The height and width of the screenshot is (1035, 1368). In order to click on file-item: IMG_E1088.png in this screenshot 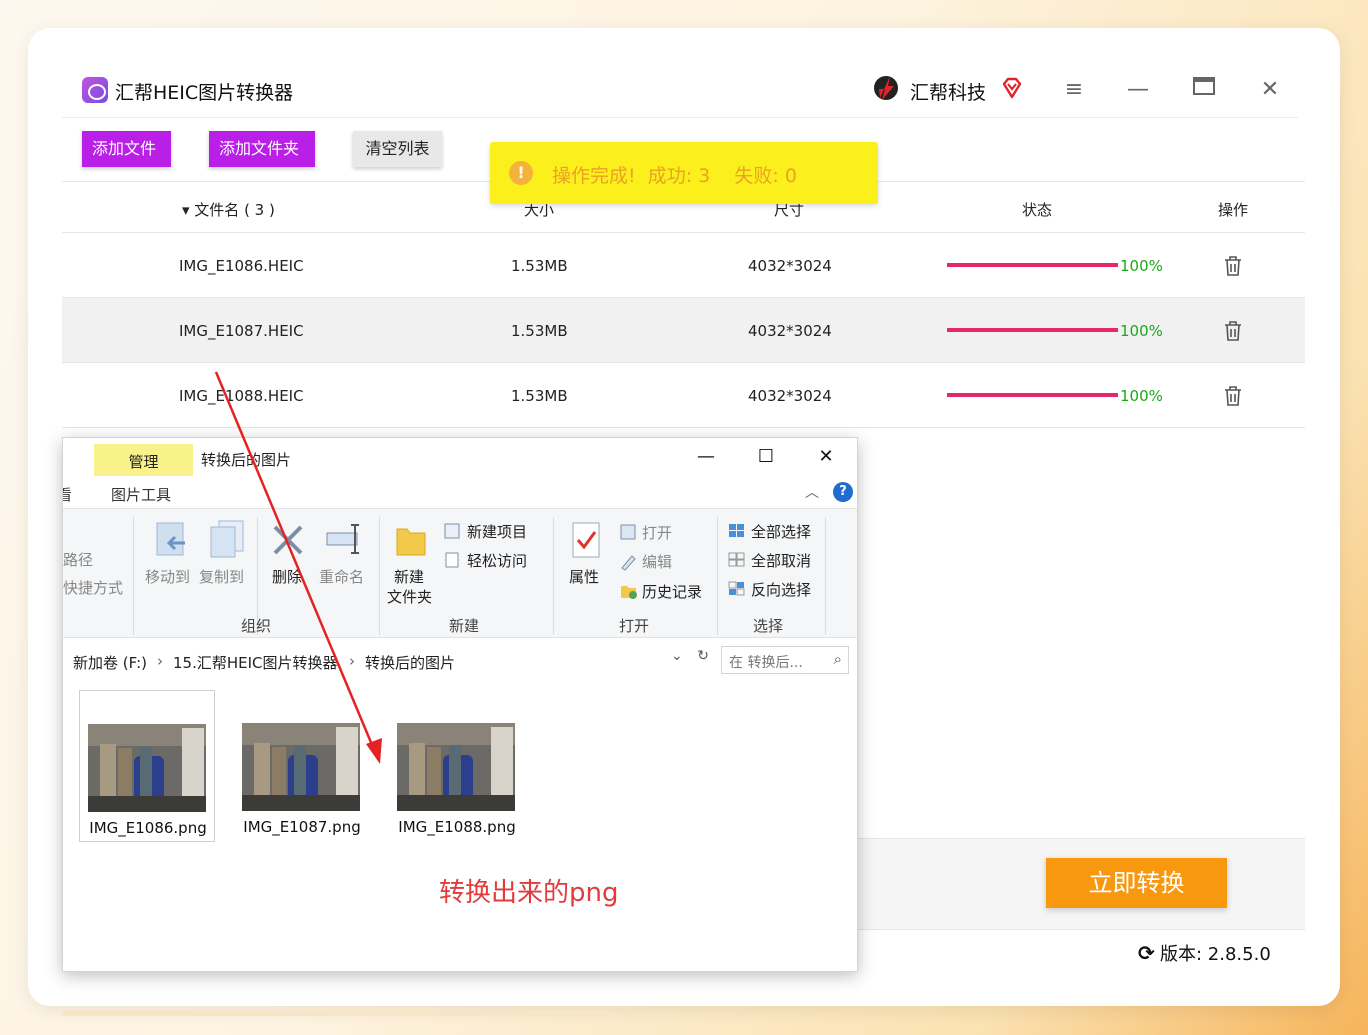, I will do `click(457, 766)`.